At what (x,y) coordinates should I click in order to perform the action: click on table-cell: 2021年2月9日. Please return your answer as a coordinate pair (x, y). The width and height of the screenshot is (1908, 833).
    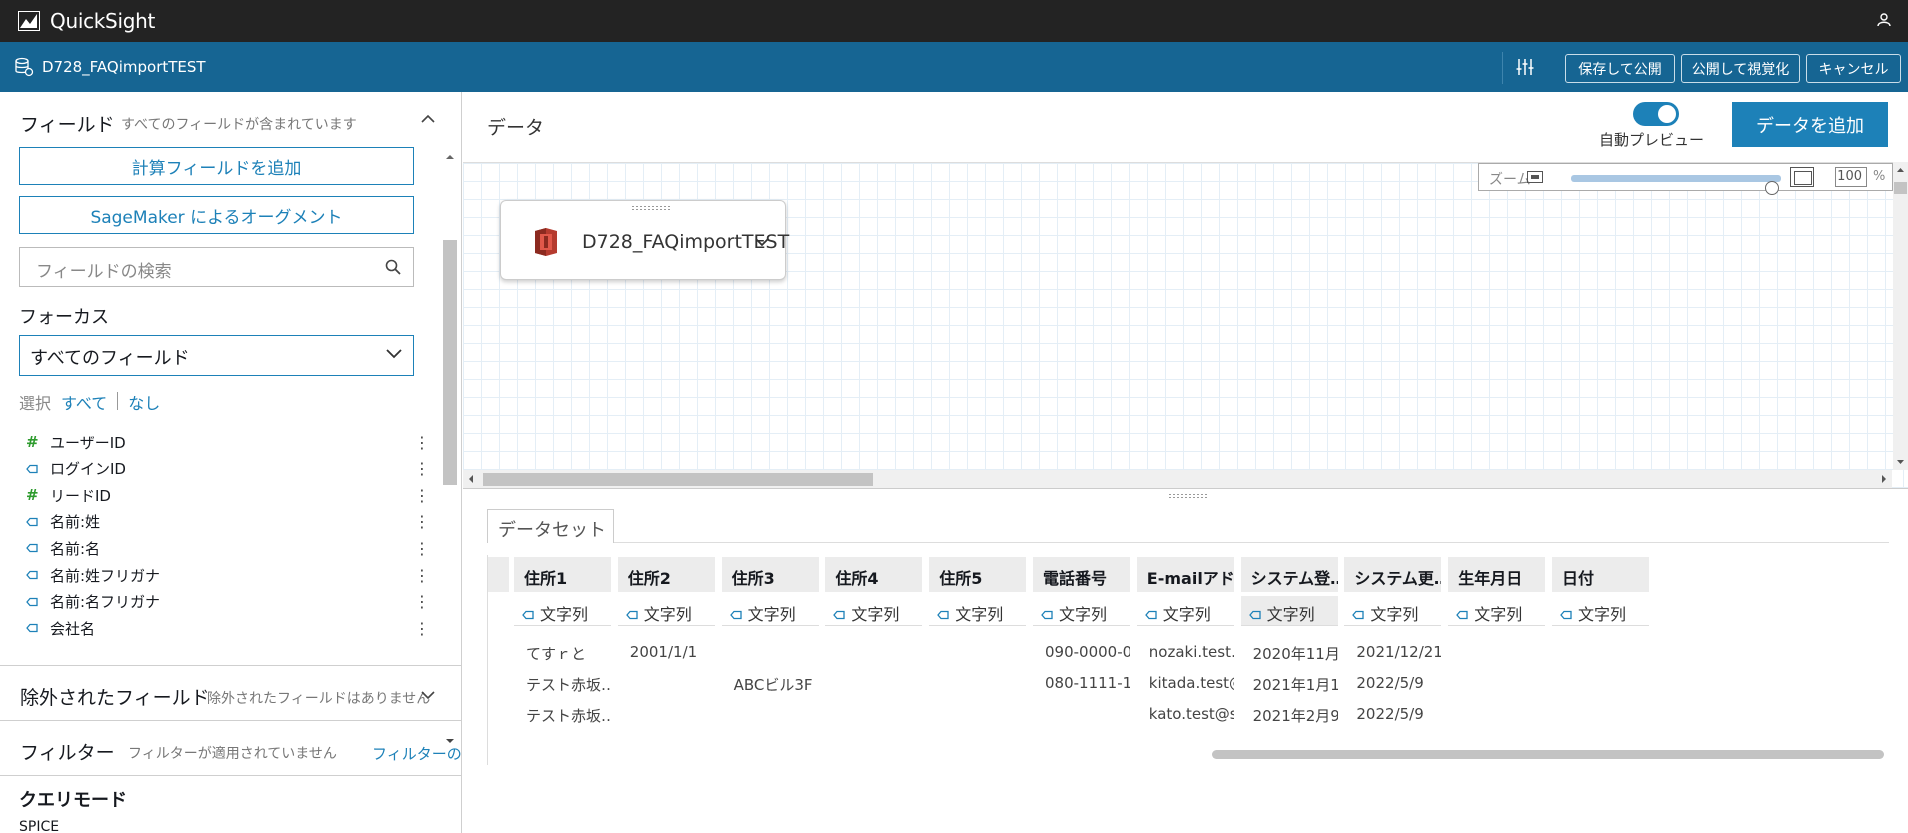
    Looking at the image, I should click on (1289, 715).